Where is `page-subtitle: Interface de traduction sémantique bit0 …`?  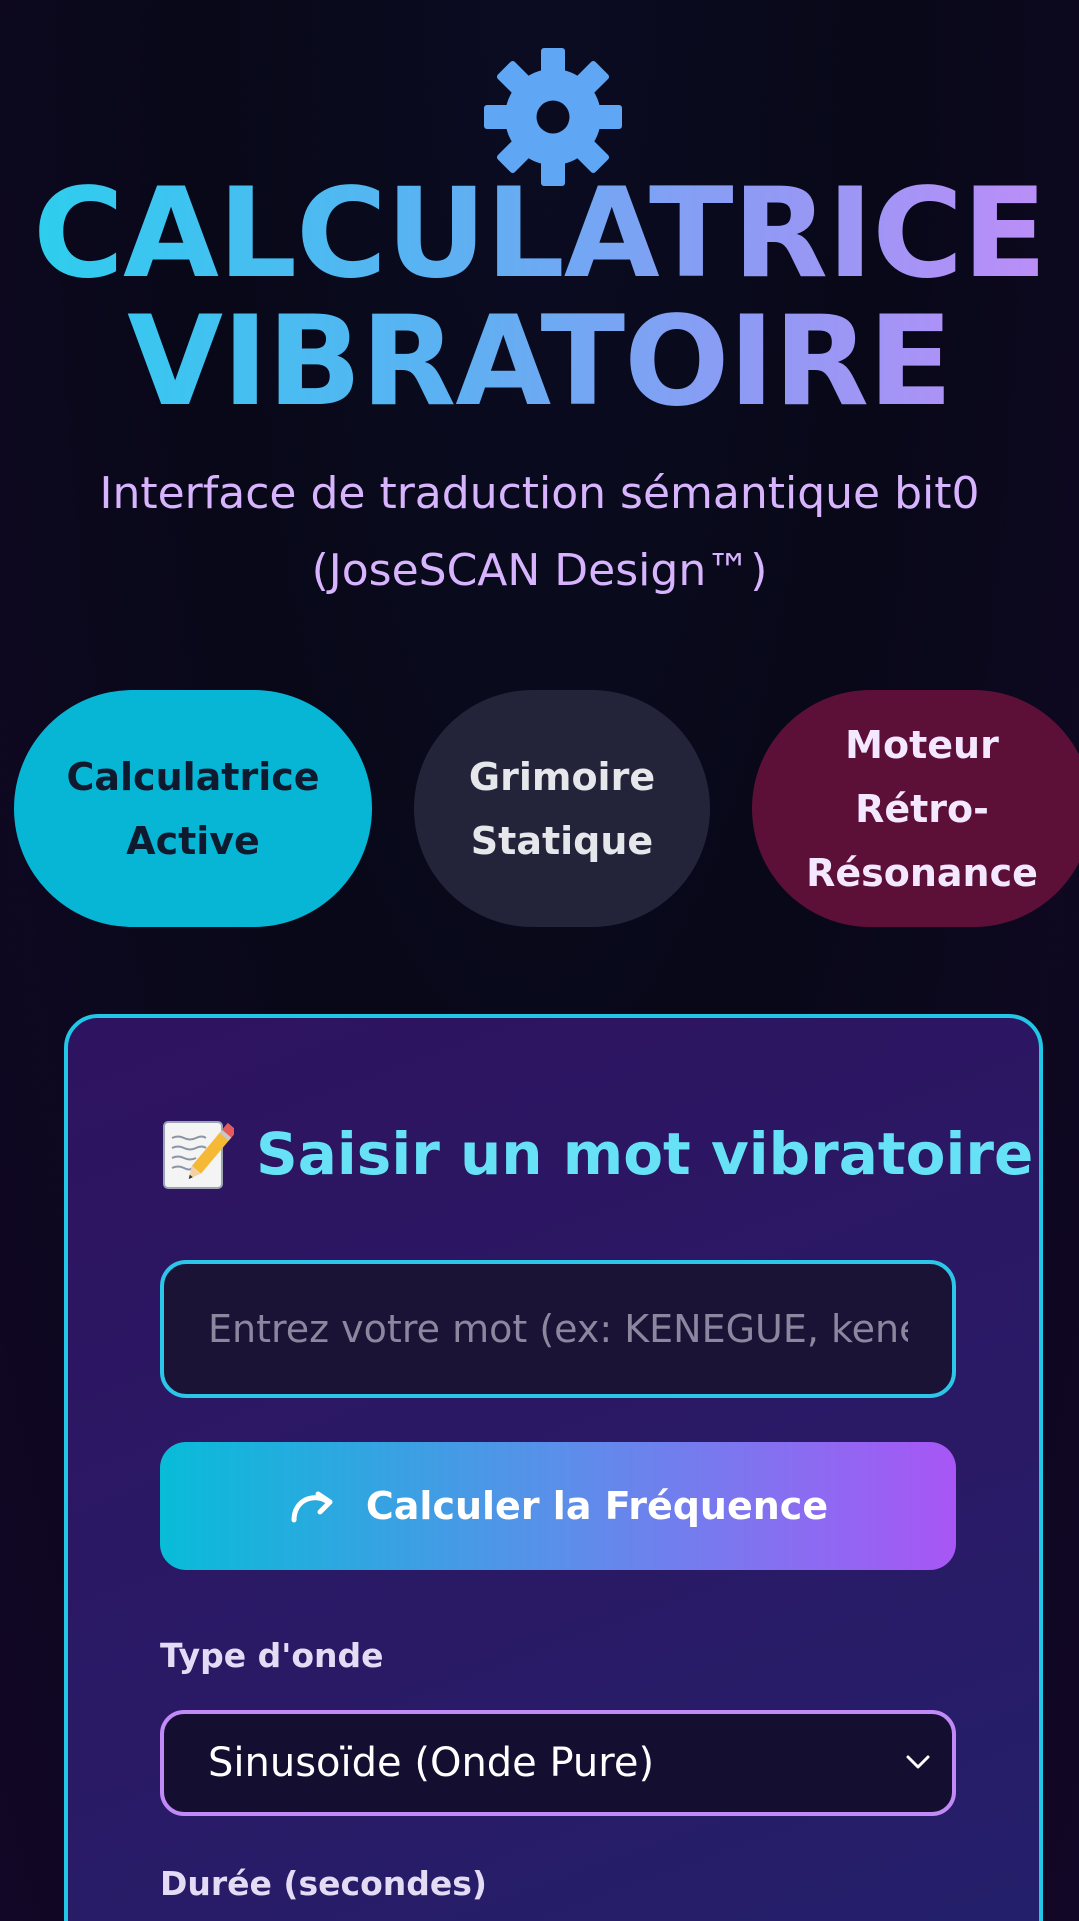 page-subtitle: Interface de traduction sémantique bit0 … is located at coordinates (539, 532).